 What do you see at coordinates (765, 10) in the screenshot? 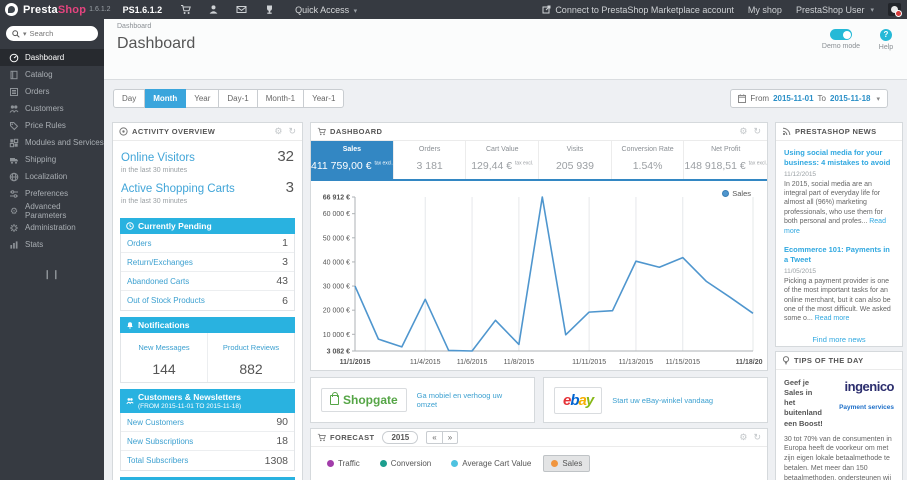
I see `my-shop-link: My shop` at bounding box center [765, 10].